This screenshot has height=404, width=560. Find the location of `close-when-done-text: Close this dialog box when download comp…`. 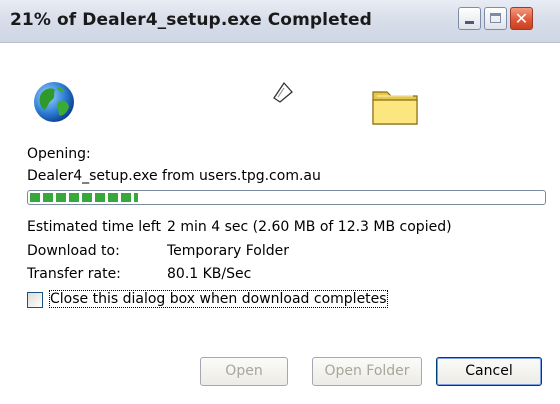

close-when-done-text: Close this dialog box when download comp… is located at coordinates (218, 299).